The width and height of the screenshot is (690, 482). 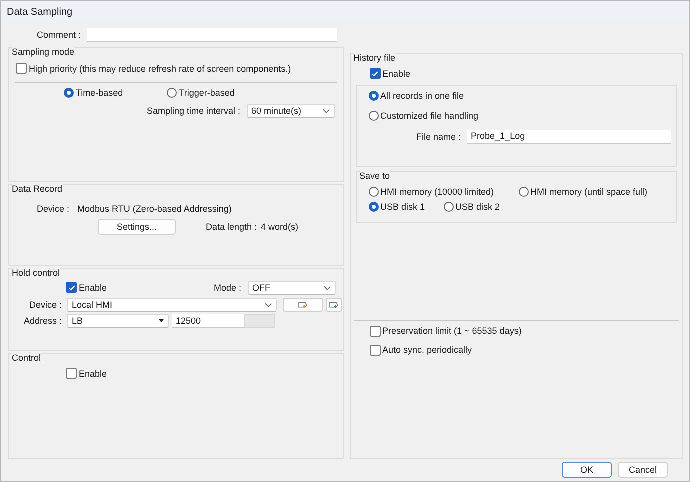 What do you see at coordinates (40, 12) in the screenshot?
I see `window-title: Data Sampling` at bounding box center [40, 12].